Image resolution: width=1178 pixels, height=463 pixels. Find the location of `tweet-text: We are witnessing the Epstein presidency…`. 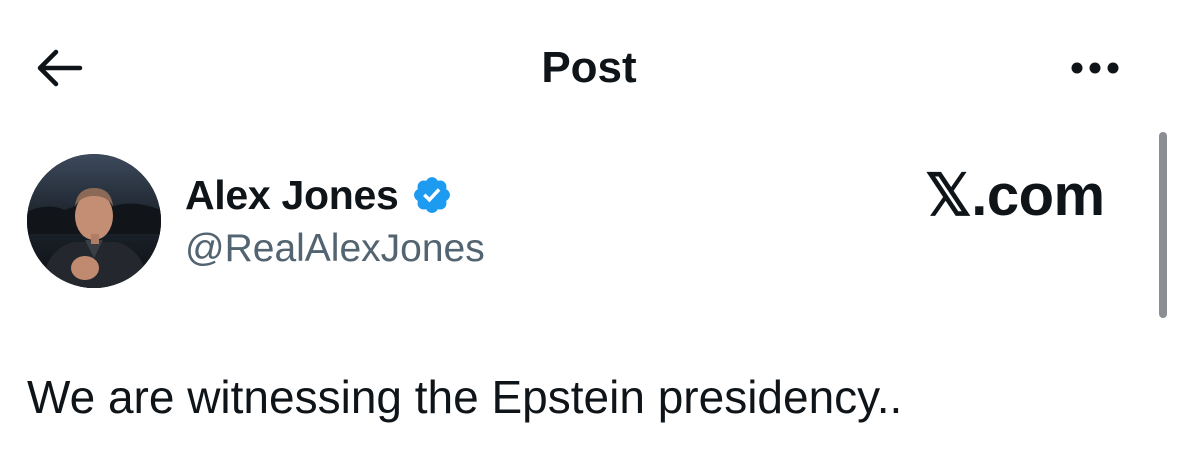

tweet-text: We are witnessing the Epstein presidency… is located at coordinates (465, 397).